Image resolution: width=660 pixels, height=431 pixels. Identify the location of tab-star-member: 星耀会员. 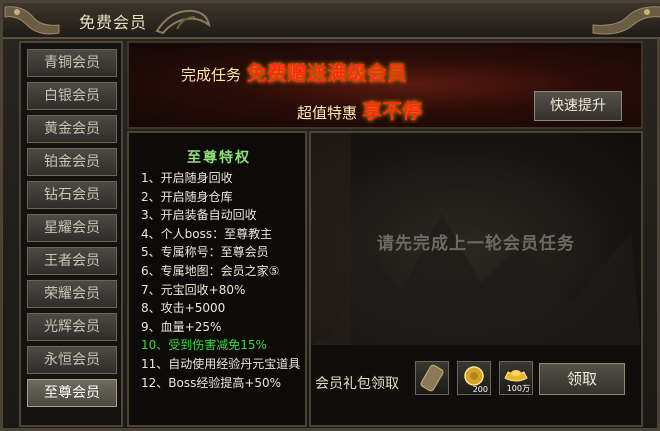
(72, 228).